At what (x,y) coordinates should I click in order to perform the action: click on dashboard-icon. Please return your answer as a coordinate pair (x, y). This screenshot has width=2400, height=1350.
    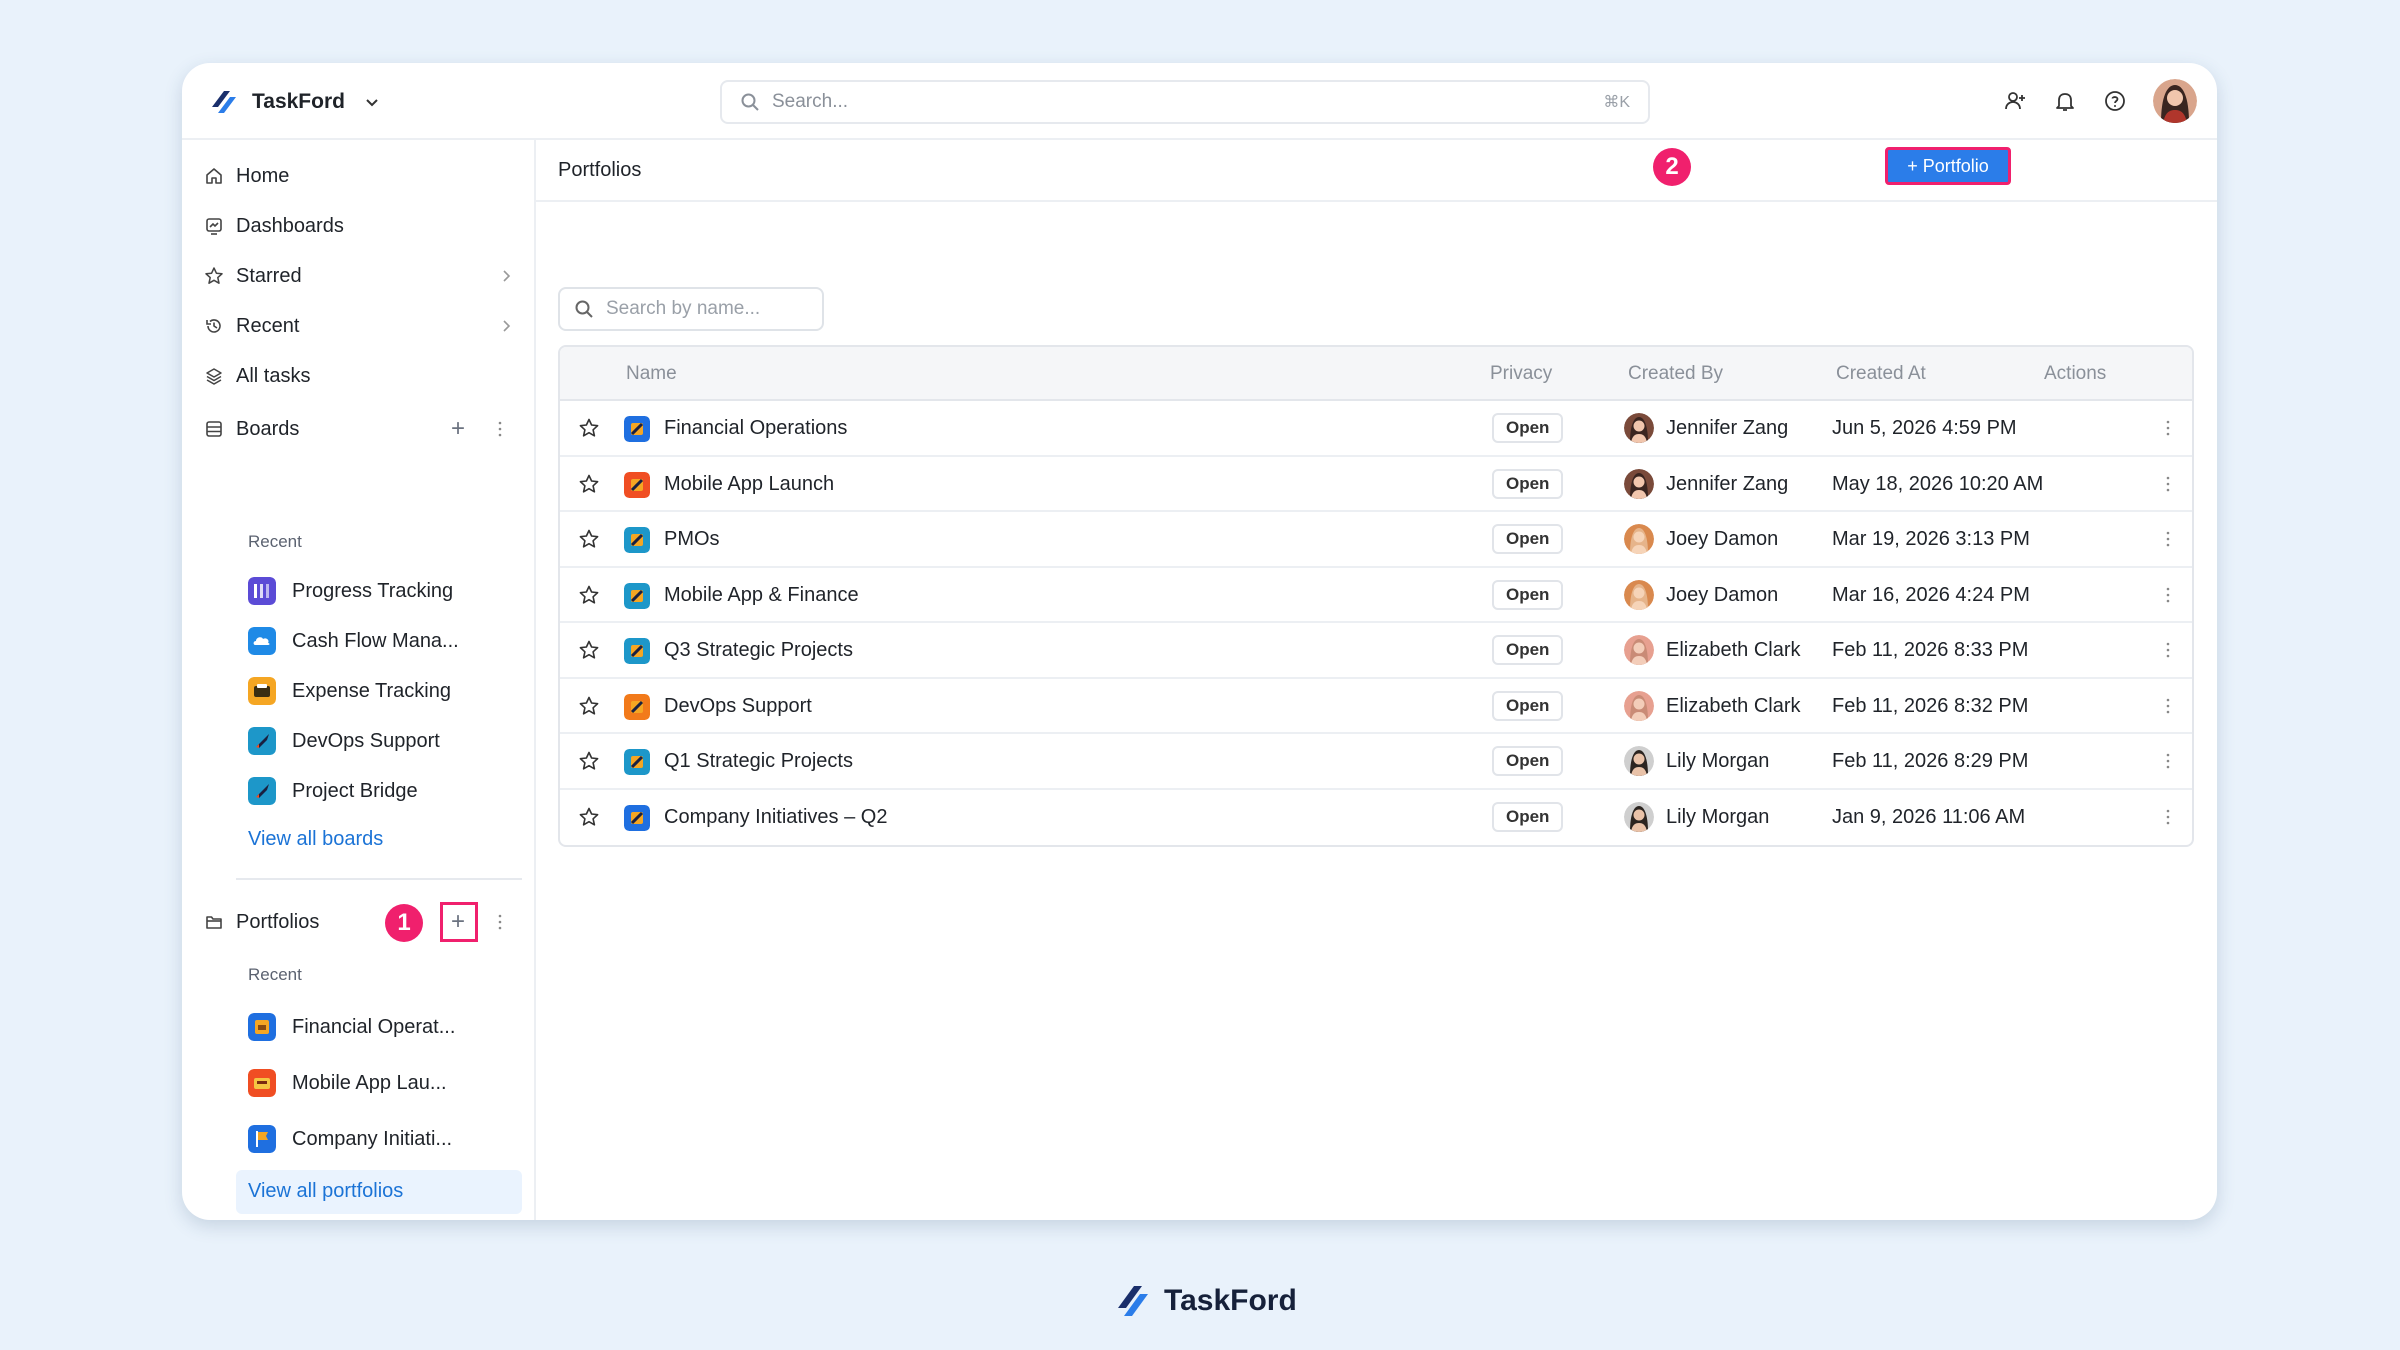
    Looking at the image, I should click on (214, 226).